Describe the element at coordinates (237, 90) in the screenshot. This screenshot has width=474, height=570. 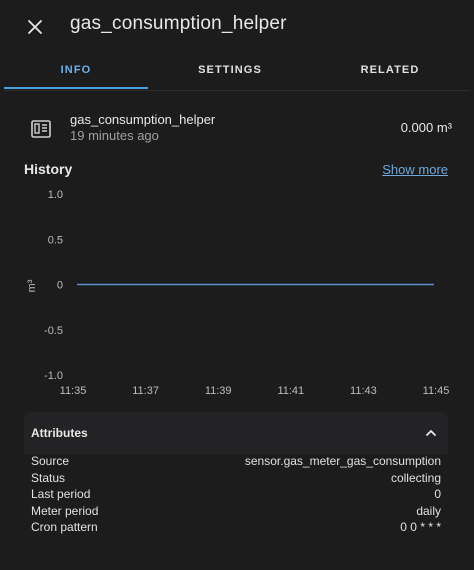
I see `tabs-divider` at that location.